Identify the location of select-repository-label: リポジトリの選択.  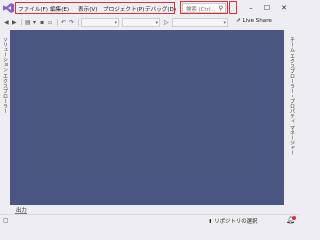
(236, 222).